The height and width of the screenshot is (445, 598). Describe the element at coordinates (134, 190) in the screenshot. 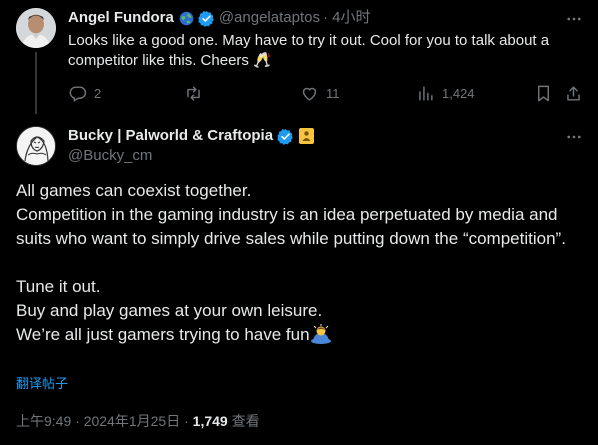

I see `tweet-line: All games can coexist together.` at that location.